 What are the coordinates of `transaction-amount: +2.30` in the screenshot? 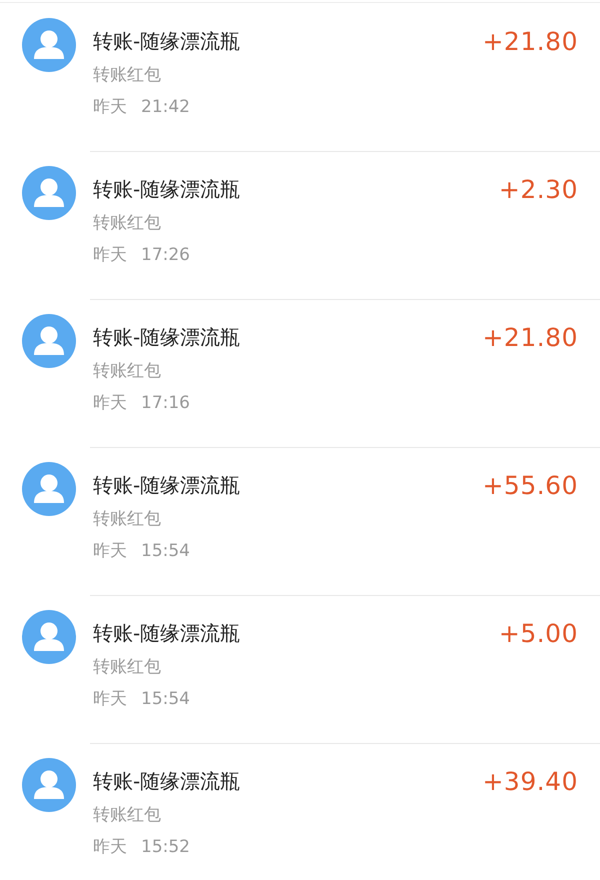 It's located at (538, 190).